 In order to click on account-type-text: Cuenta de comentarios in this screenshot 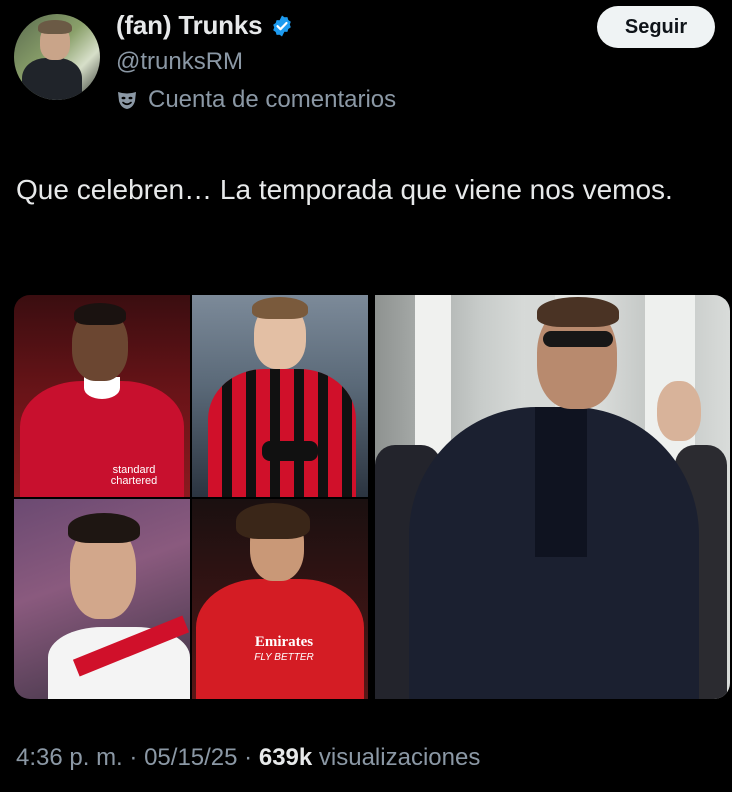, I will do `click(272, 99)`.